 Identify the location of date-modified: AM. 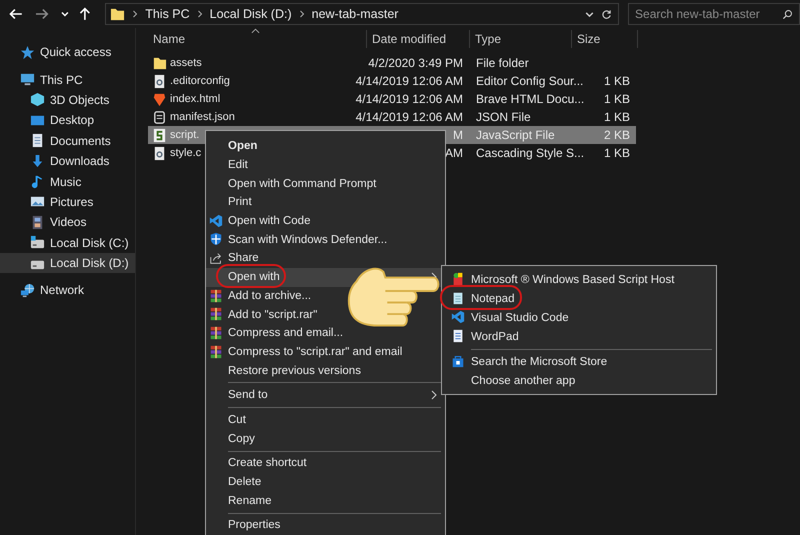
(454, 153).